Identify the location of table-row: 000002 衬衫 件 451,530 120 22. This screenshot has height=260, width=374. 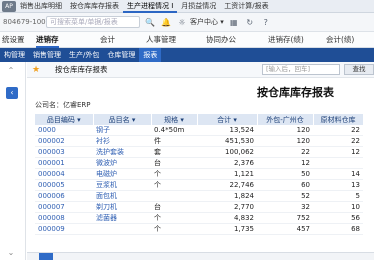
(199, 141).